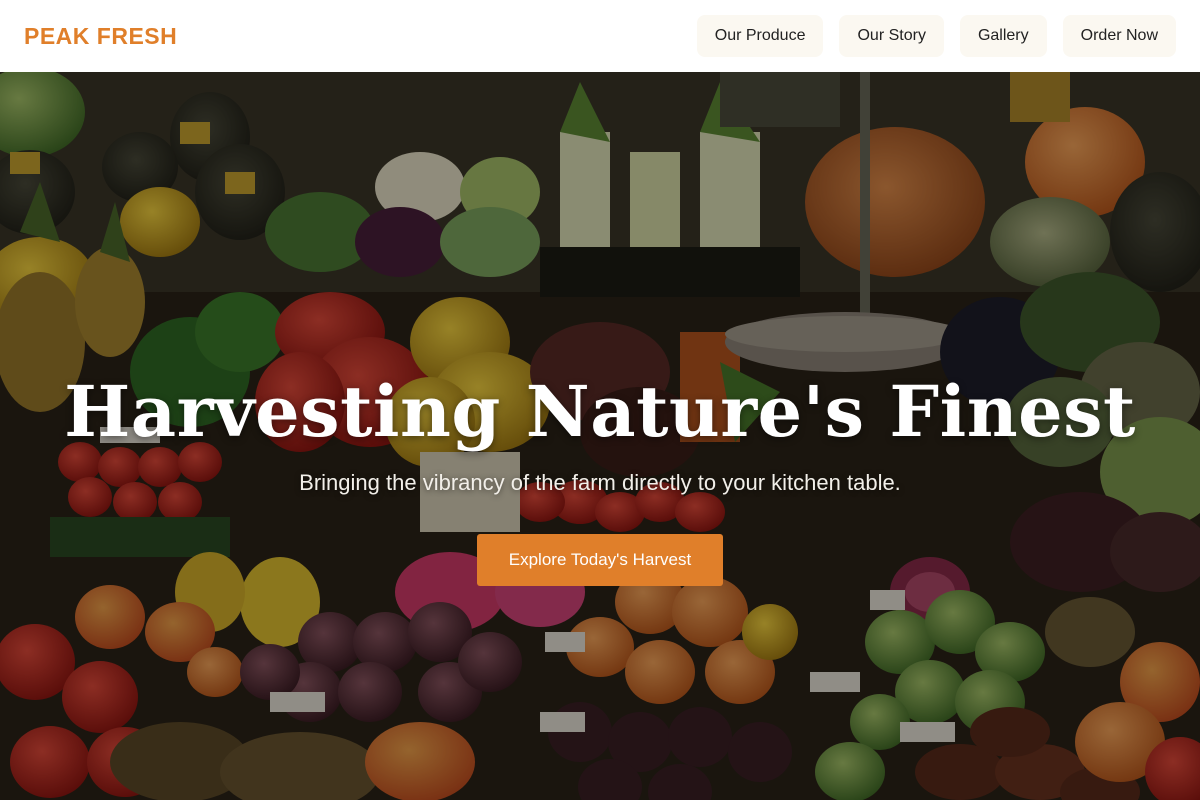 The width and height of the screenshot is (1200, 800). What do you see at coordinates (760, 36) in the screenshot?
I see `nav-item-our-produce: Our Produce` at bounding box center [760, 36].